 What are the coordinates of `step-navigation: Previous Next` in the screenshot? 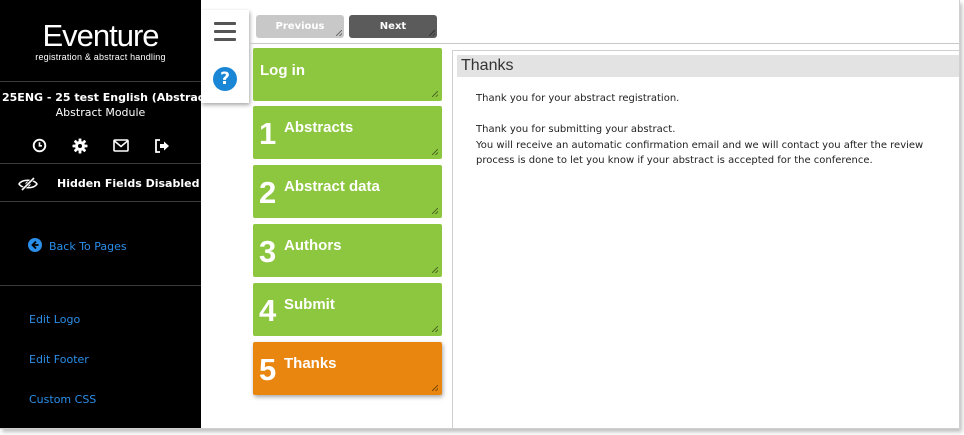 It's located at (604, 27).